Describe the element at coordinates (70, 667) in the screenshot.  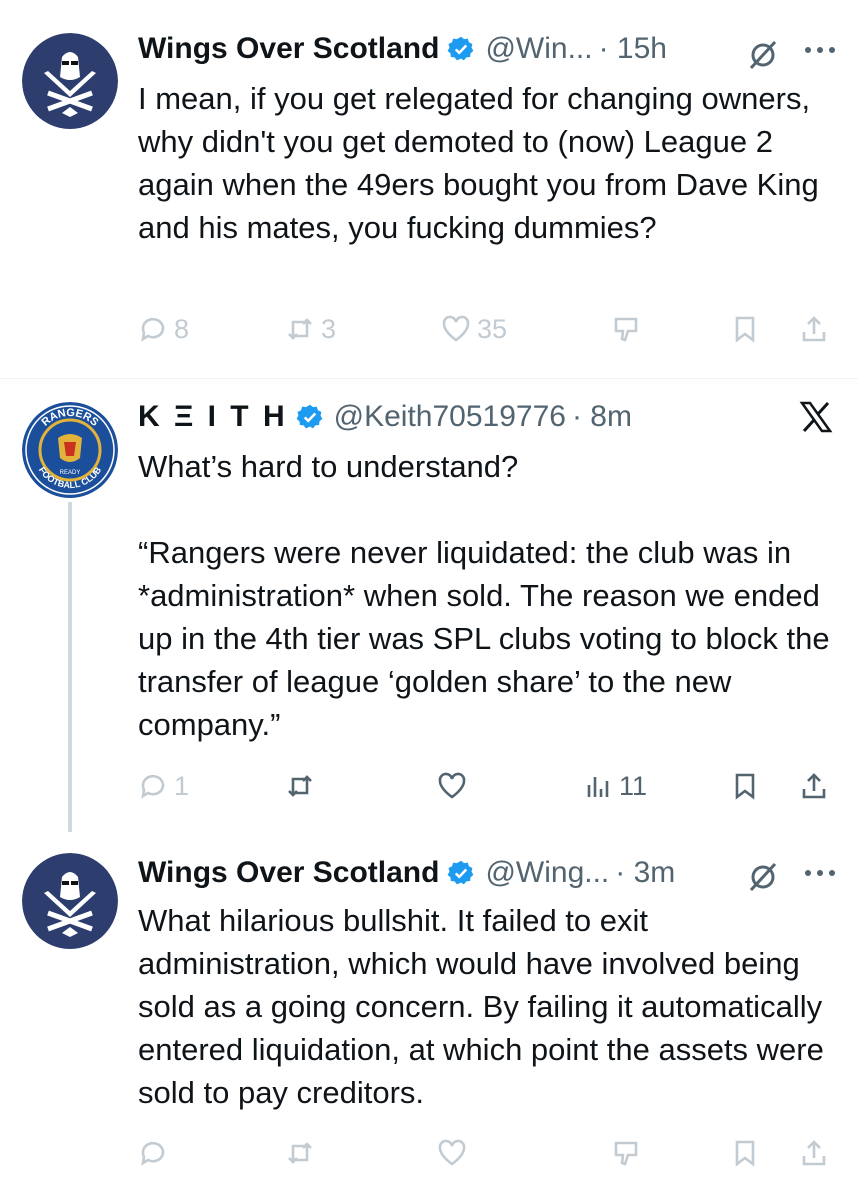
I see `thread-line` at that location.